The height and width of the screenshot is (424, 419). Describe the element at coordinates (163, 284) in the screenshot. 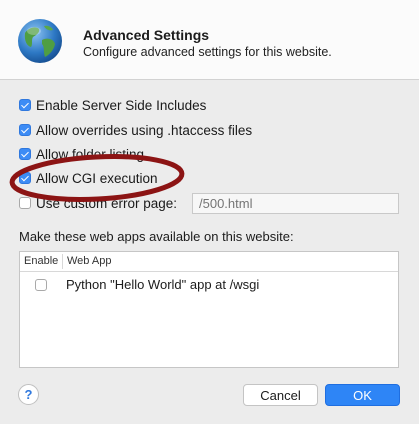

I see `web-app-name: Python "Hello World" app at /wsgi` at that location.